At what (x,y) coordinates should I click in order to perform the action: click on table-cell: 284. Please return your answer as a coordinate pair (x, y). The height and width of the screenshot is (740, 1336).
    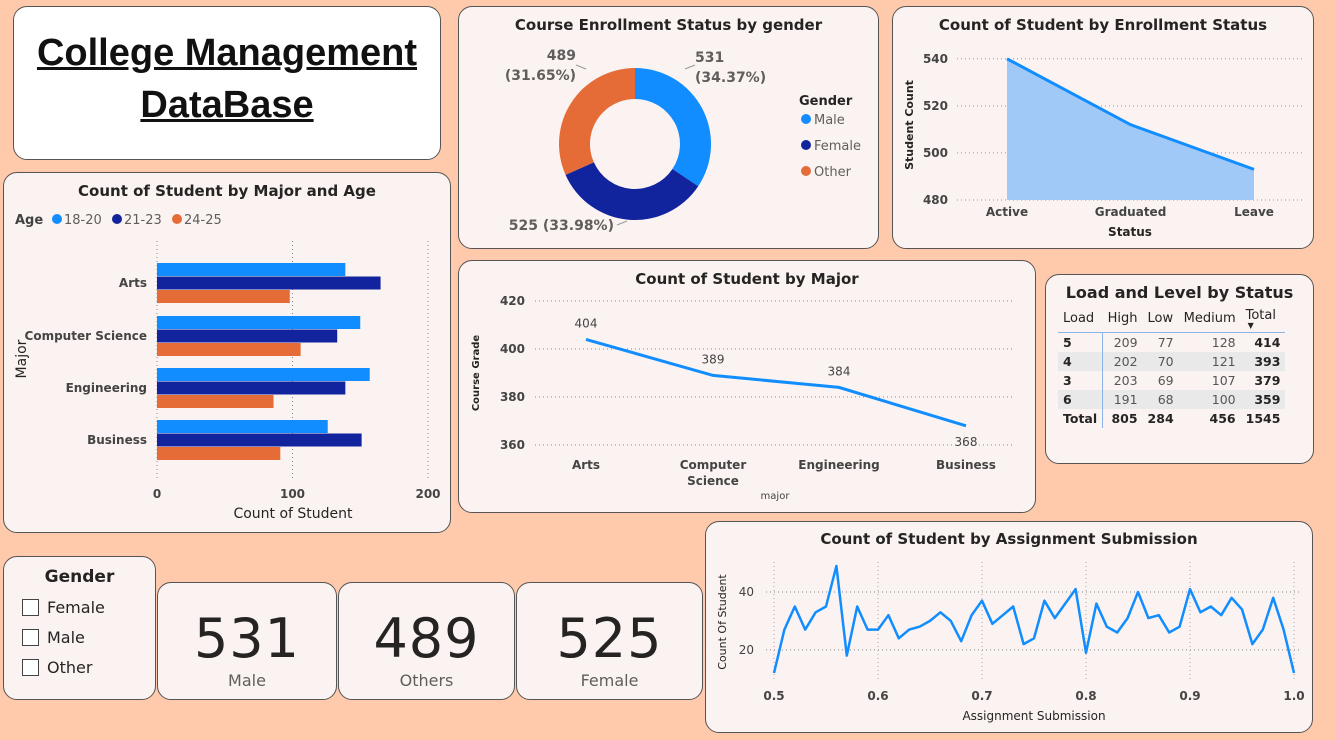
    Looking at the image, I should click on (1160, 418).